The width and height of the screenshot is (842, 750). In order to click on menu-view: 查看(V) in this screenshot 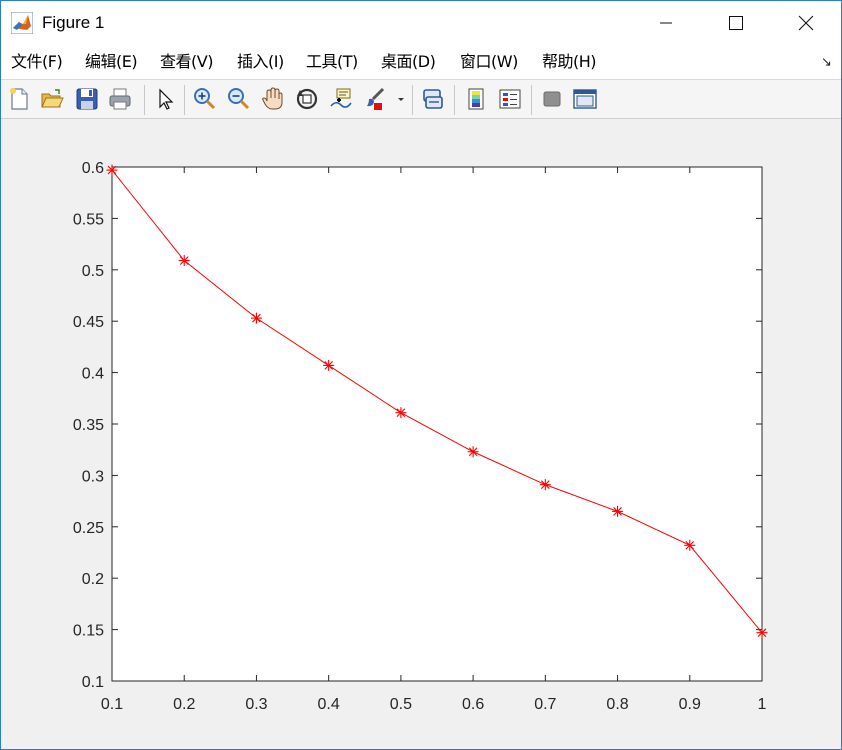, I will do `click(186, 62)`.